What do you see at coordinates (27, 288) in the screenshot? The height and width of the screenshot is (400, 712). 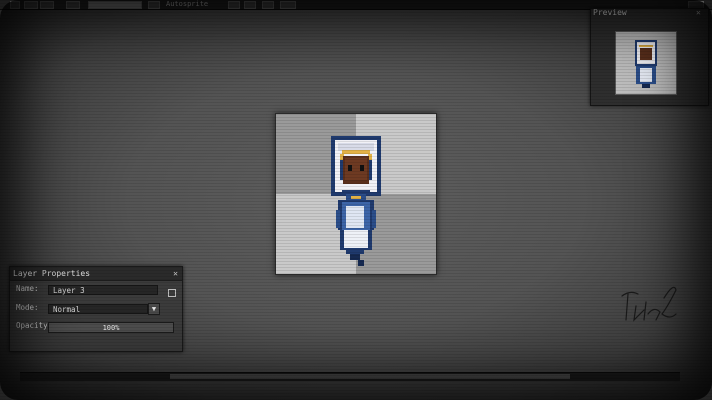 I see `name-label: Name:` at bounding box center [27, 288].